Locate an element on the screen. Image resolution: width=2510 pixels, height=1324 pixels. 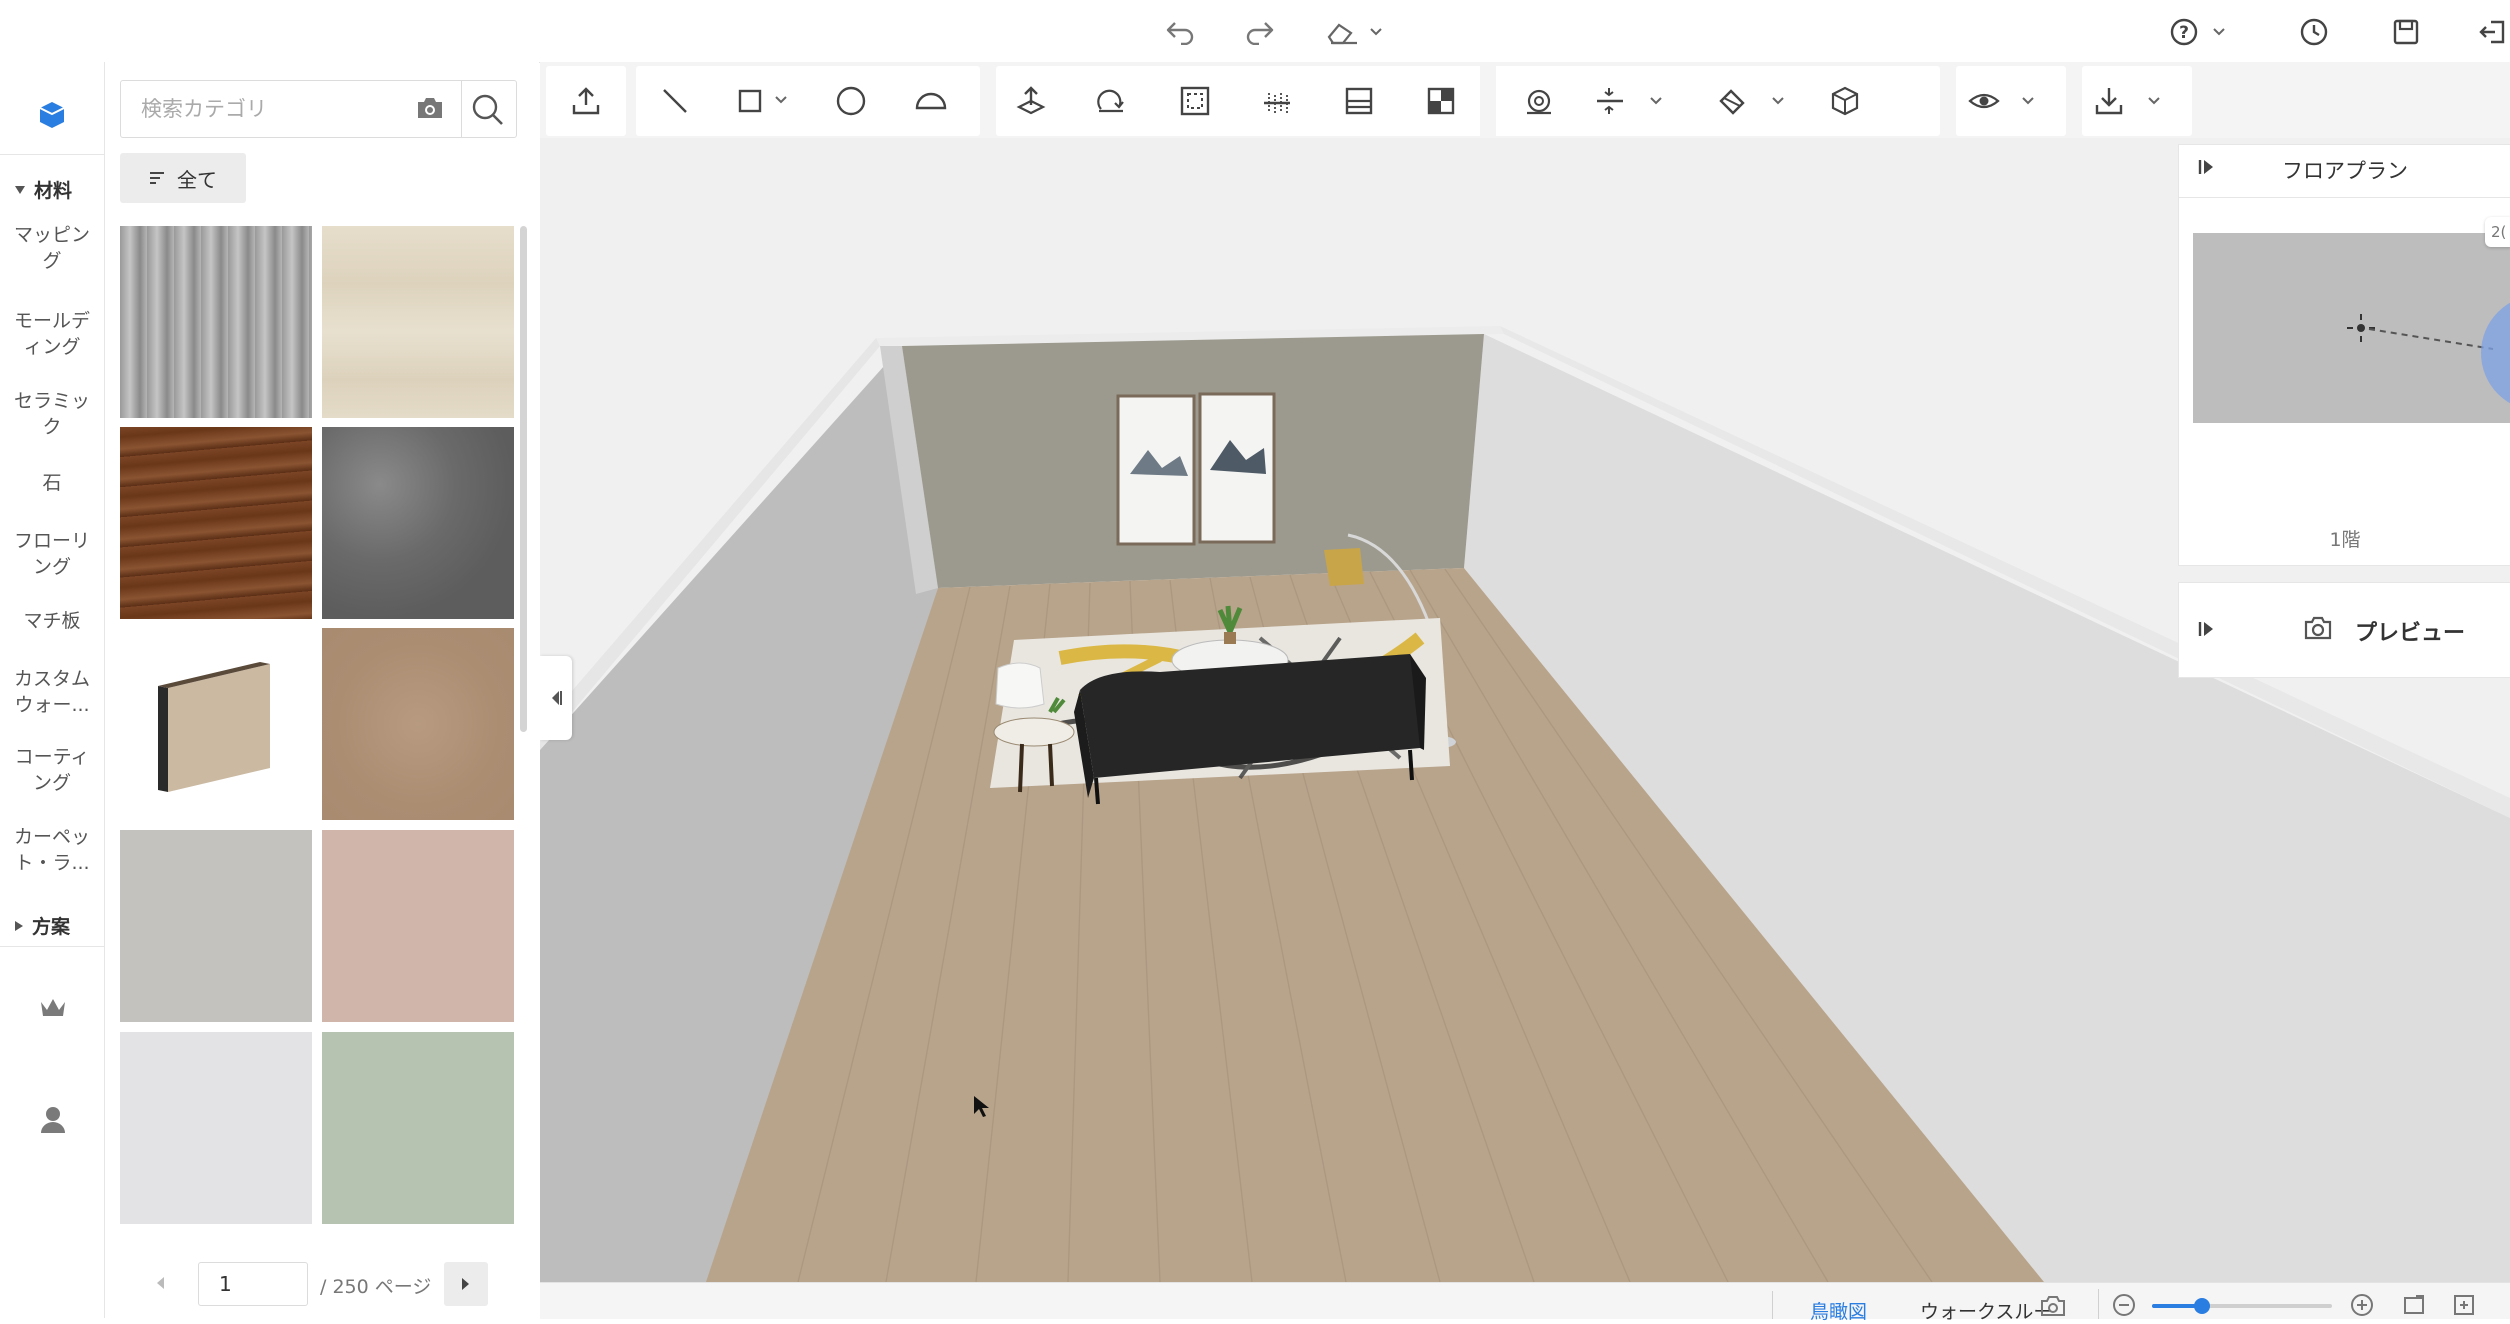
collapse-preview-icon is located at coordinates (2207, 629).